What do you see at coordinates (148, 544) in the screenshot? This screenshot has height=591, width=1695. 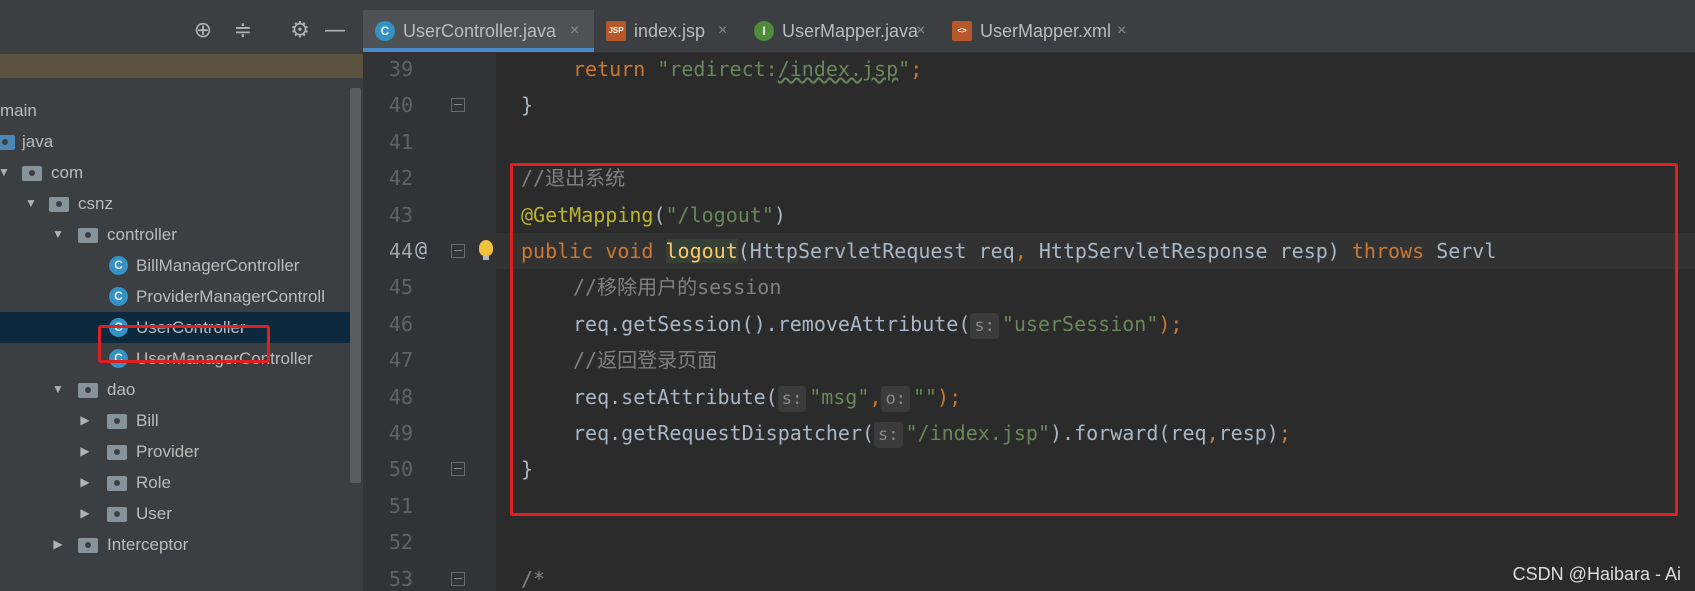 I see `tree-item-label: Interceptor` at bounding box center [148, 544].